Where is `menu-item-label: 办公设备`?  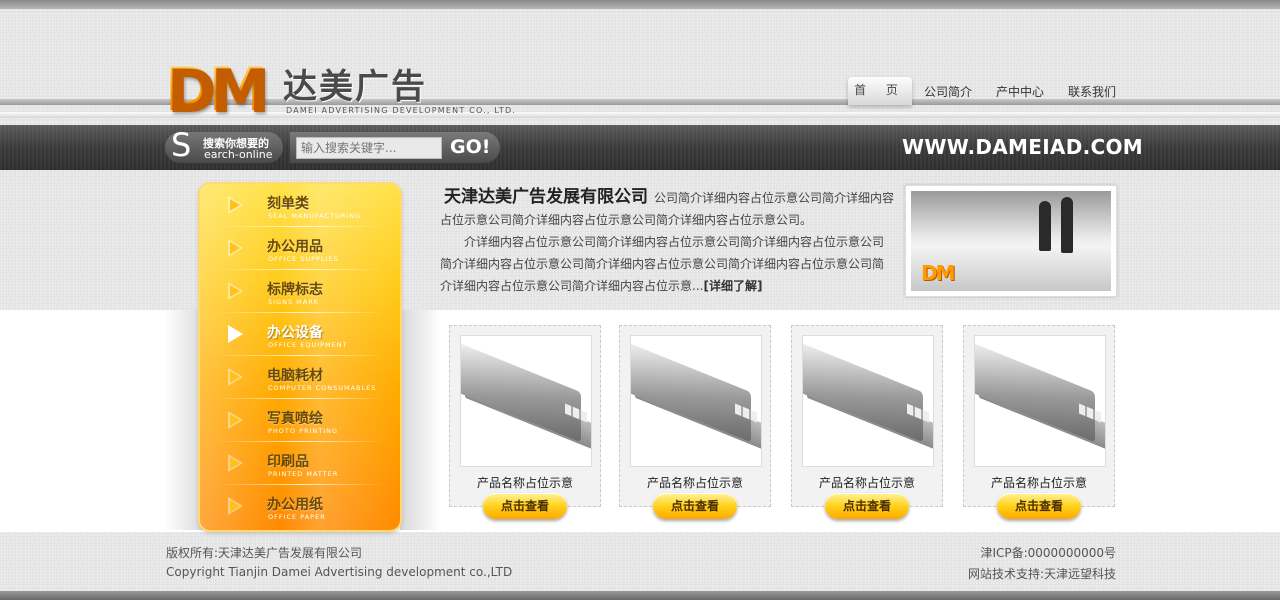
menu-item-label: 办公设备 is located at coordinates (295, 333).